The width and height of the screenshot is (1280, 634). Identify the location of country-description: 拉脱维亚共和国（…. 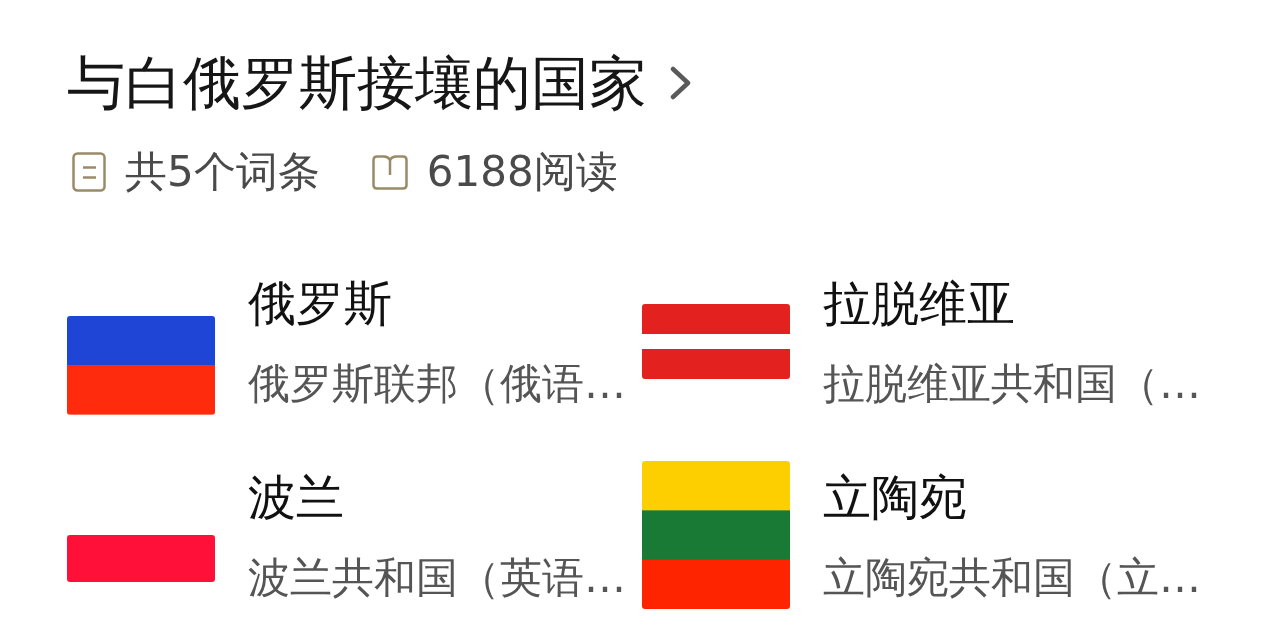
(1012, 384).